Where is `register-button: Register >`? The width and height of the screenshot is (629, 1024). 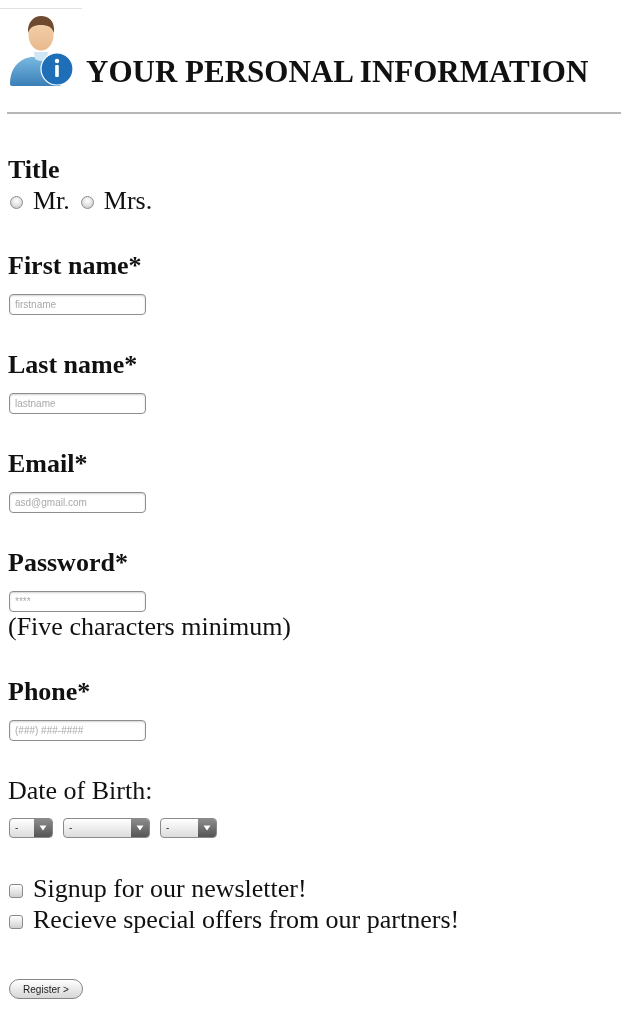
register-button: Register > is located at coordinates (46, 989).